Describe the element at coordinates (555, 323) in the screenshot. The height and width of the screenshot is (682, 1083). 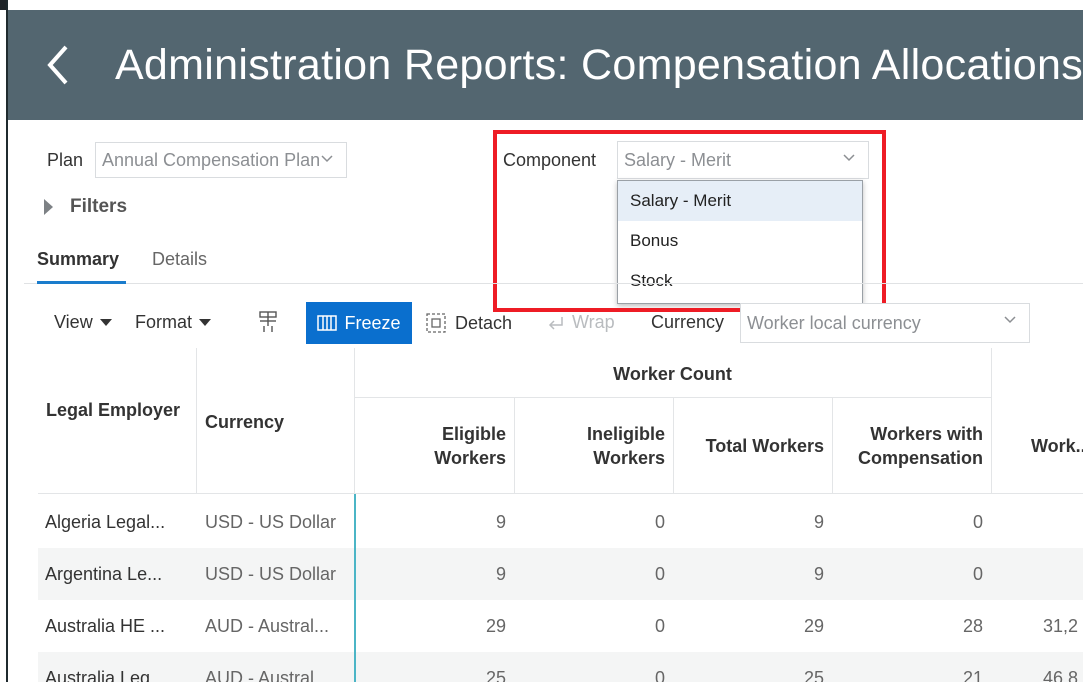
I see `wrap-icon` at that location.